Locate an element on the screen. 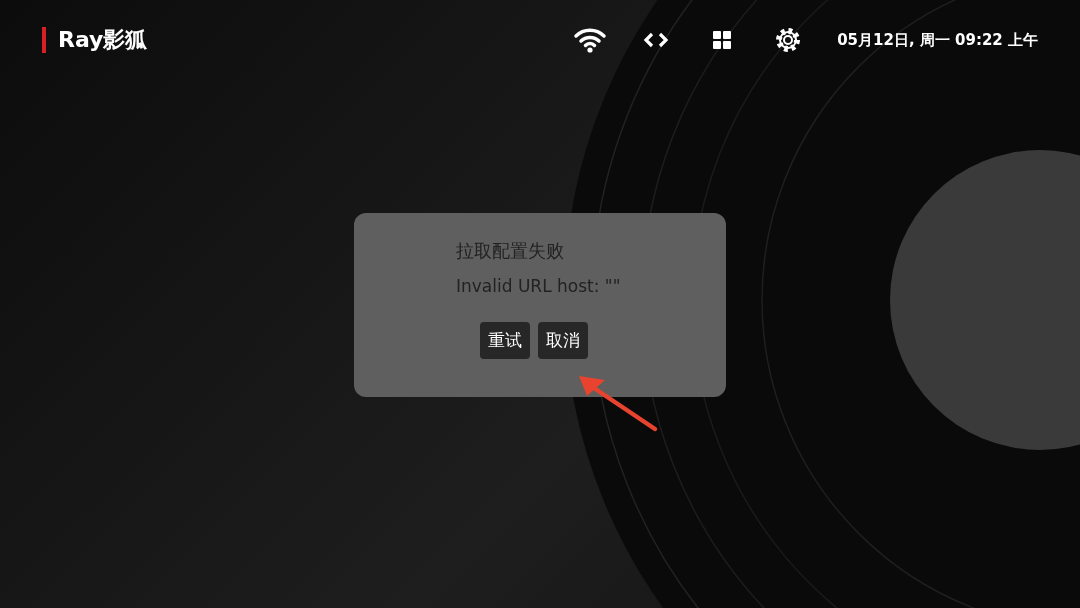  dialog-button: 取消 is located at coordinates (563, 340).